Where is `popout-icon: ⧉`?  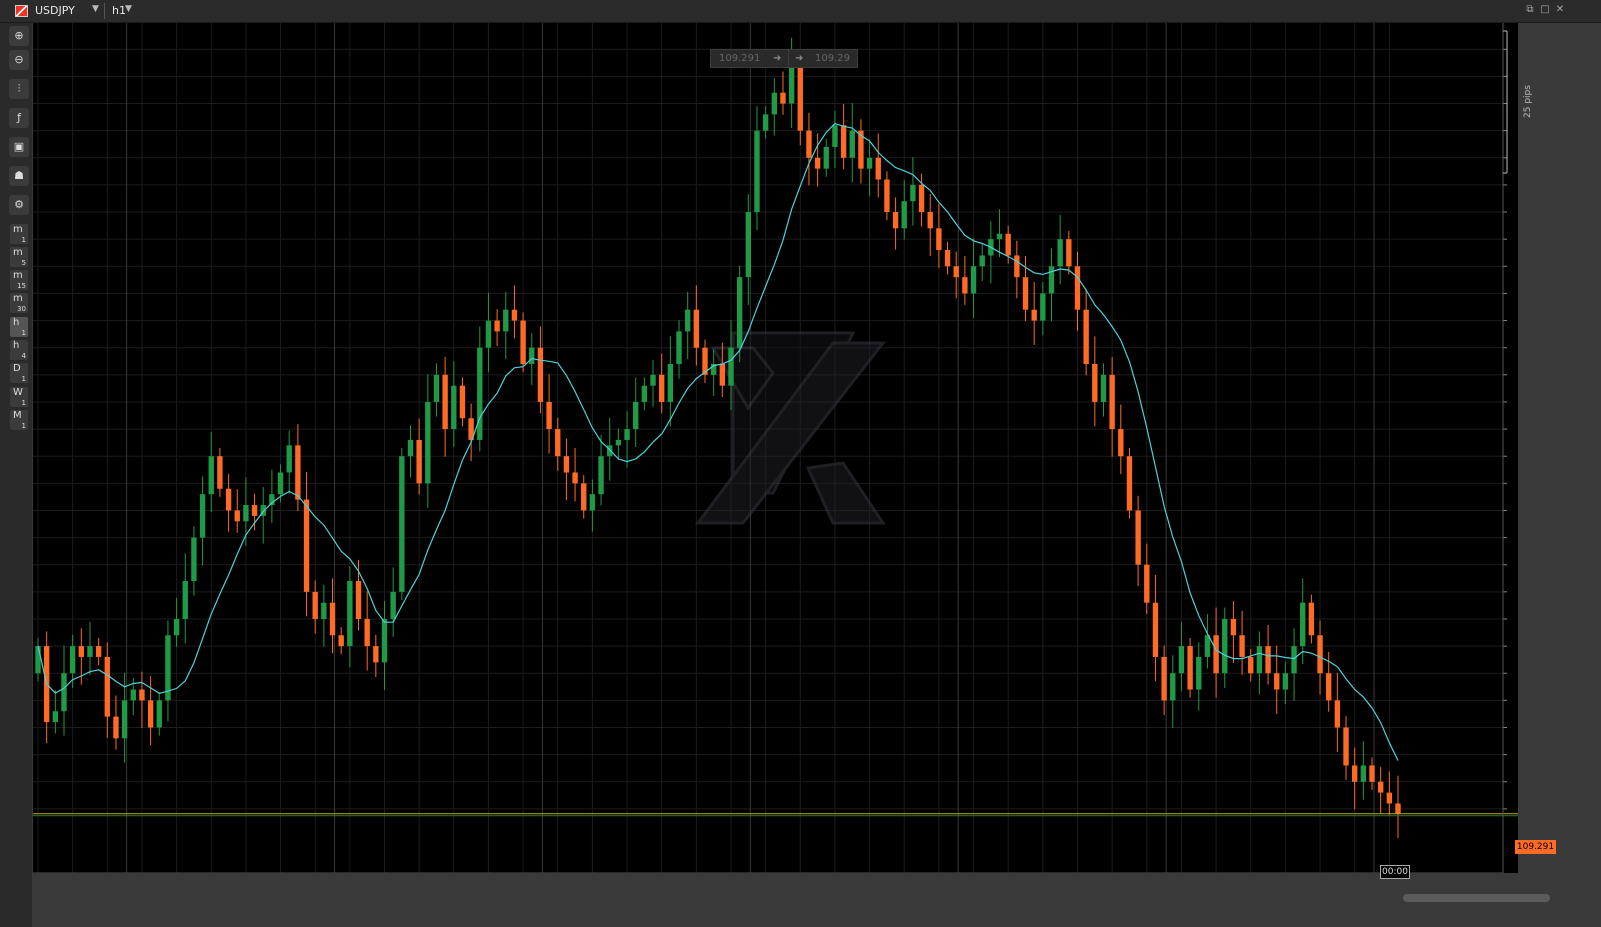
popout-icon: ⧉ is located at coordinates (1530, 10).